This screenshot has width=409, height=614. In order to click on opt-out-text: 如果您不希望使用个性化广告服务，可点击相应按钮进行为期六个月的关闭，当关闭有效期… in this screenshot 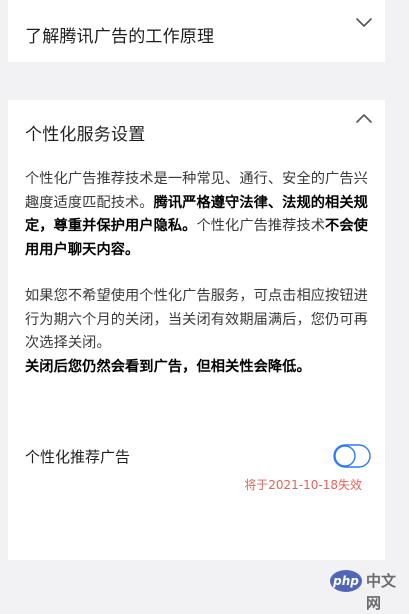, I will do `click(196, 319)`.